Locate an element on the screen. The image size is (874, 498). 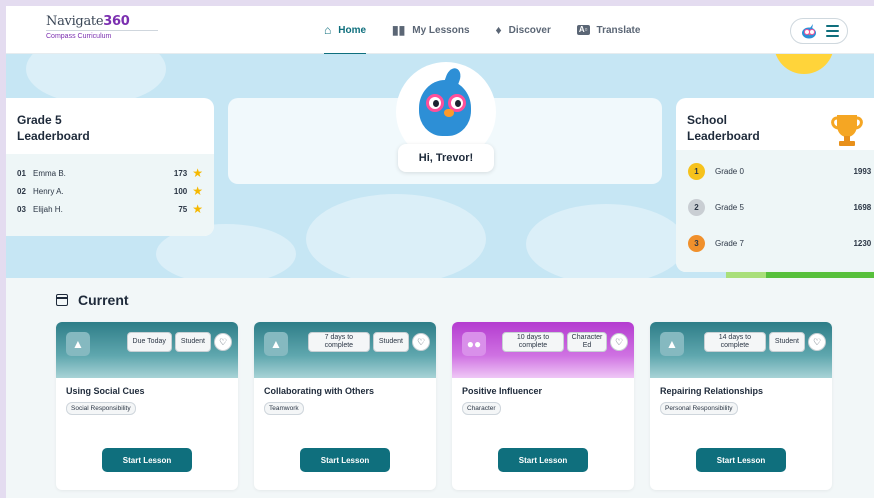
rank-number: 03 is located at coordinates (21, 209).